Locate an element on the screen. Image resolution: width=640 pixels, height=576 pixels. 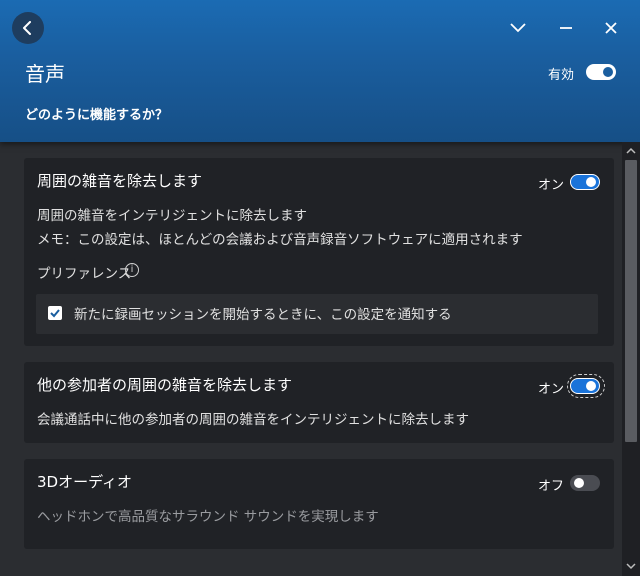
scroll-down-icon is located at coordinates (631, 566).